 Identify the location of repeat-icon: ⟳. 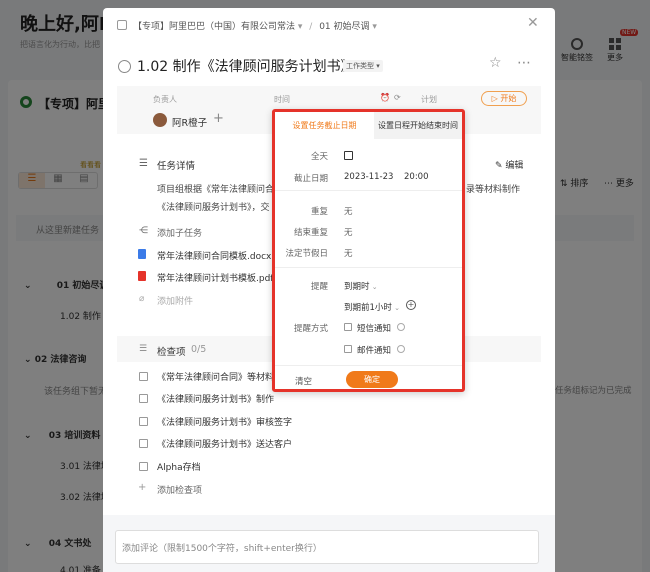
(397, 97).